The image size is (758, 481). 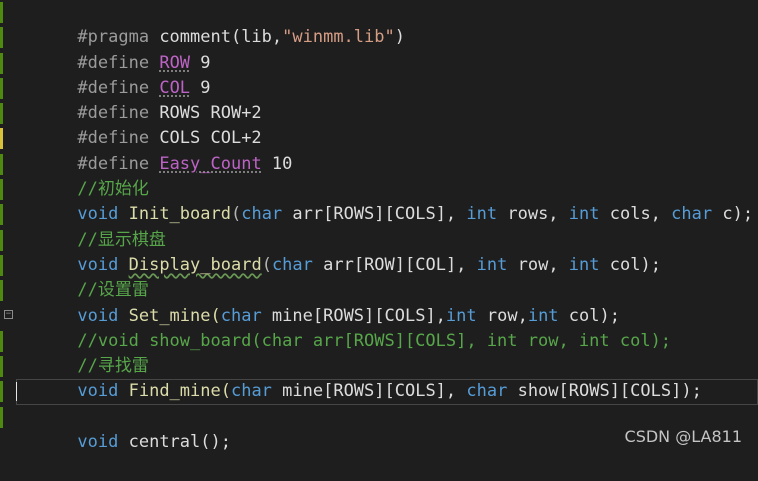 I want to click on code-line-7: //初始化, so click(x=379, y=175).